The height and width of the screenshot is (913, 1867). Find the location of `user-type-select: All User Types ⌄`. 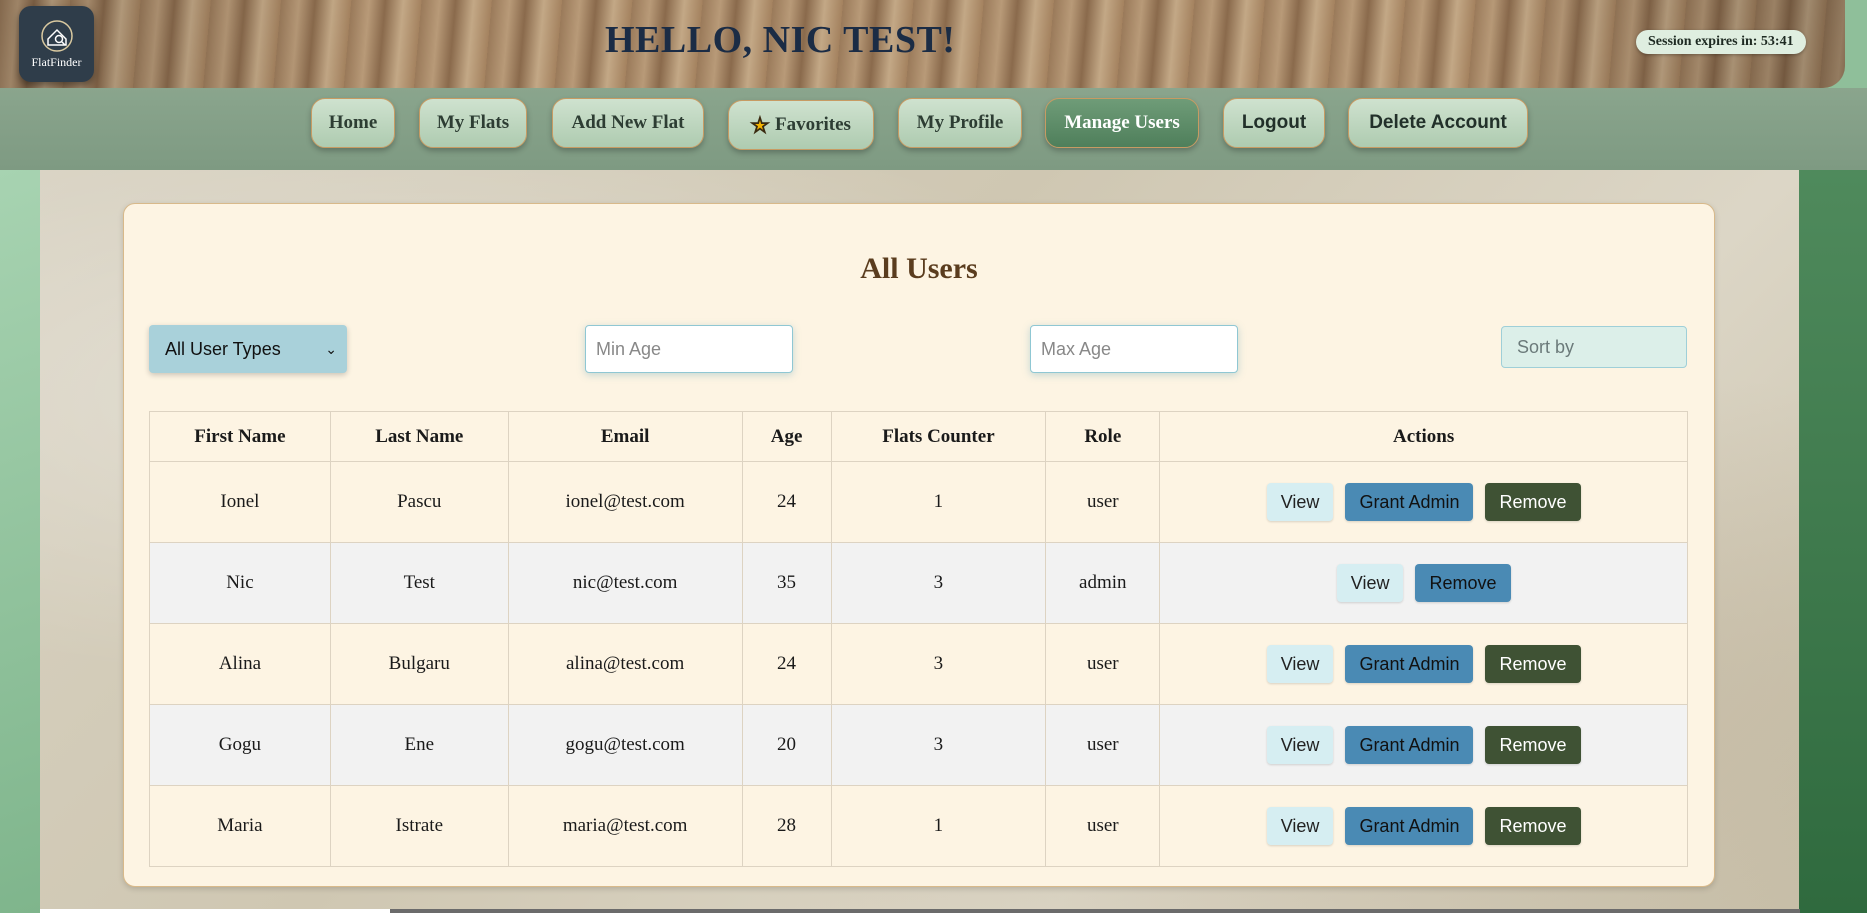

user-type-select: All User Types ⌄ is located at coordinates (248, 349).